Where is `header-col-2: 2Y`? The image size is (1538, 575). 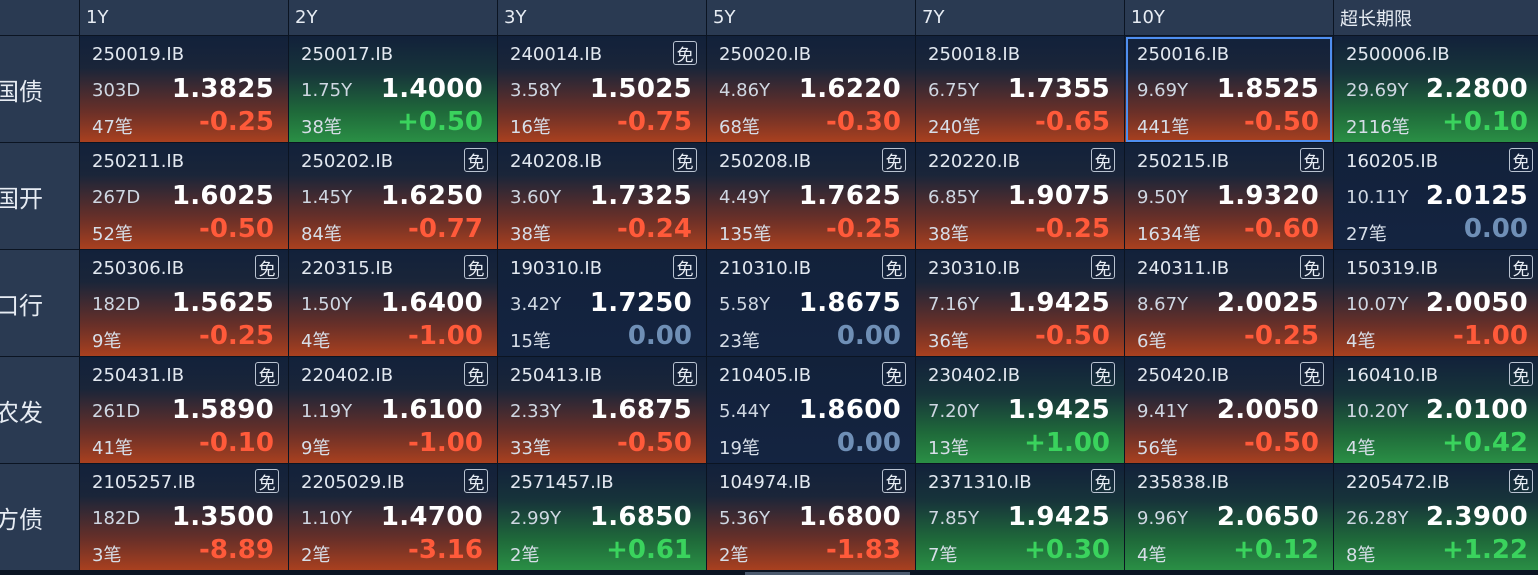
header-col-2: 2Y is located at coordinates (393, 18).